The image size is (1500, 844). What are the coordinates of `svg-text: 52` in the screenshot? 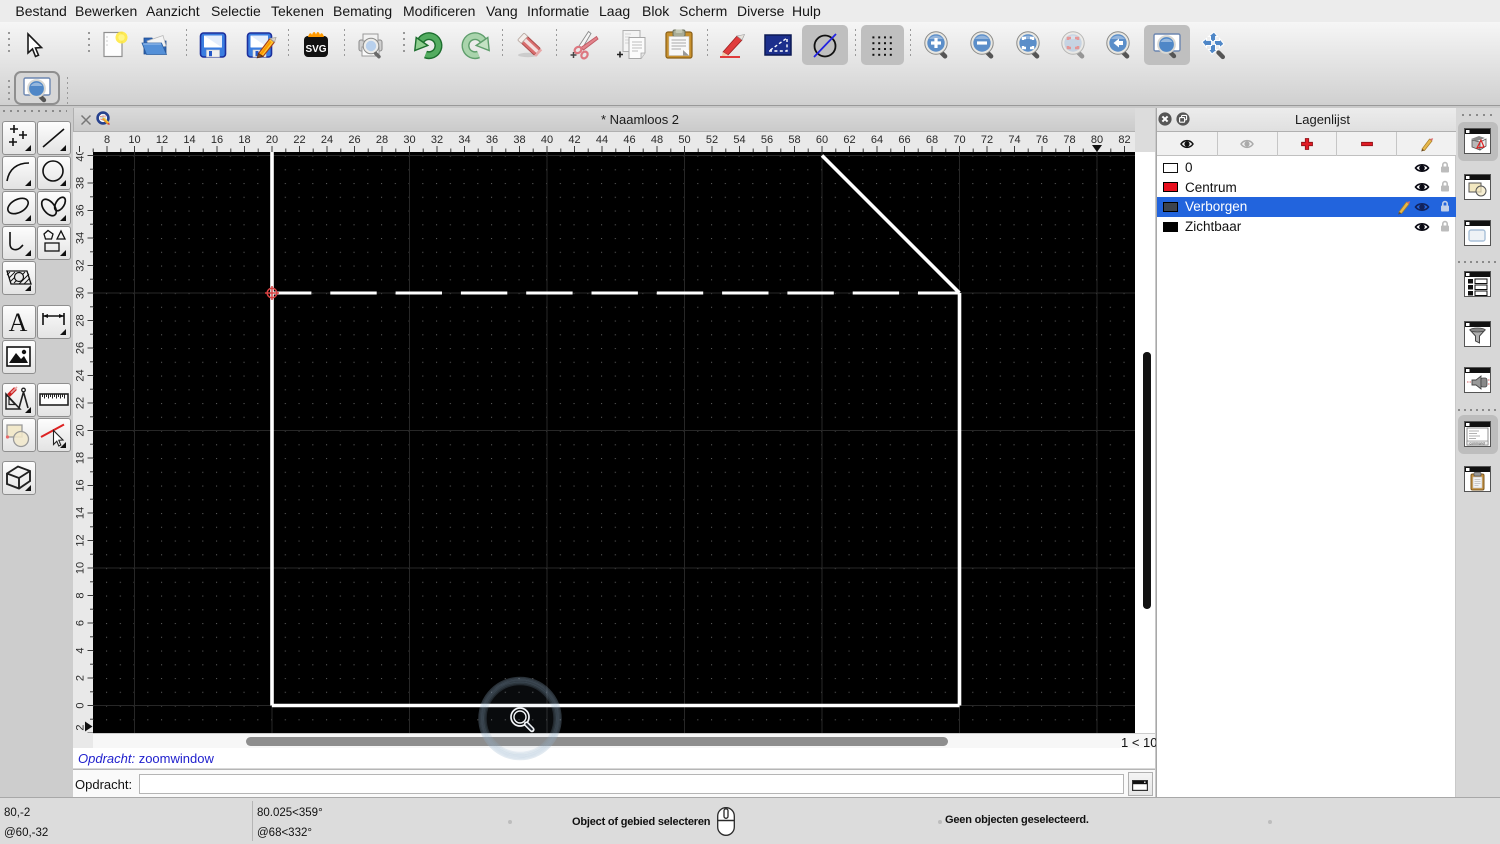 It's located at (712, 140).